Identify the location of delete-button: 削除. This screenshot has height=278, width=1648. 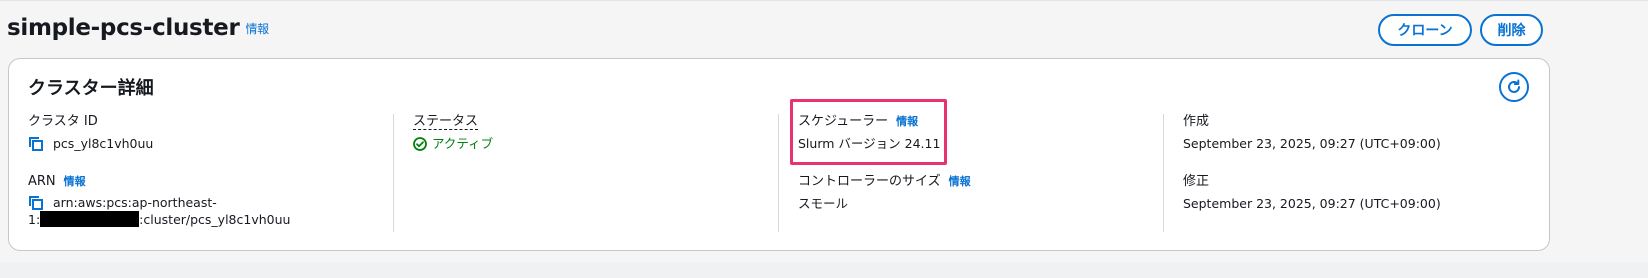
(1511, 30).